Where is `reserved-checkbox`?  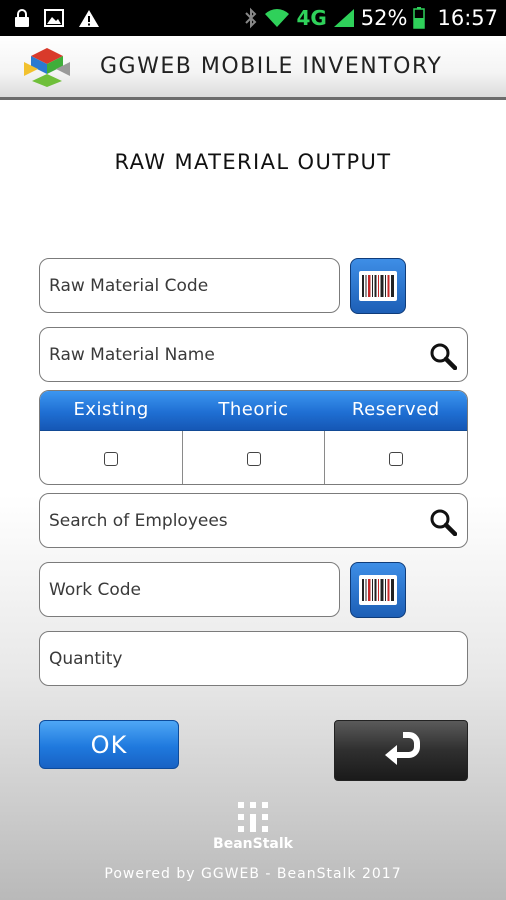 reserved-checkbox is located at coordinates (396, 458).